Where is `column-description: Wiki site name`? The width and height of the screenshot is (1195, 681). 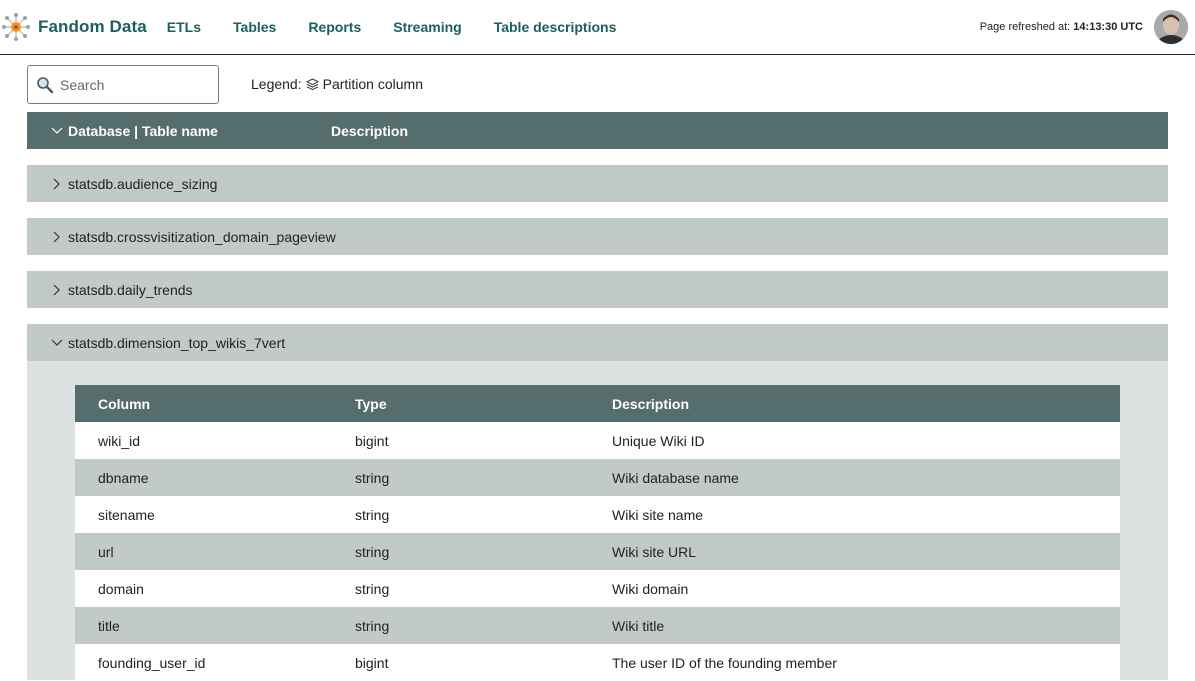 column-description: Wiki site name is located at coordinates (658, 515).